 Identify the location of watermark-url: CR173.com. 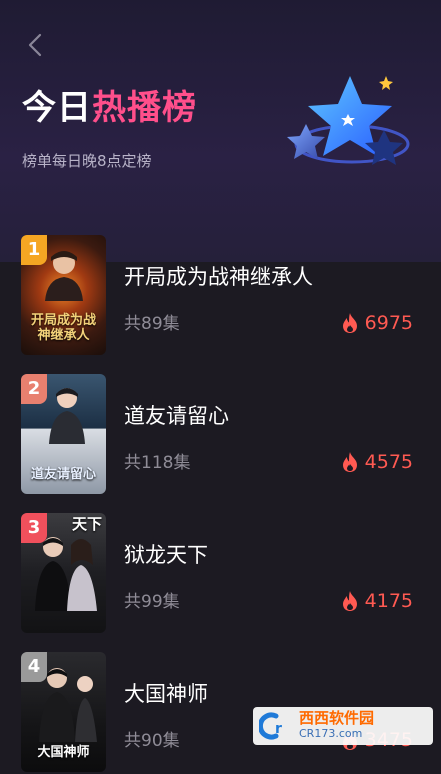
(331, 733).